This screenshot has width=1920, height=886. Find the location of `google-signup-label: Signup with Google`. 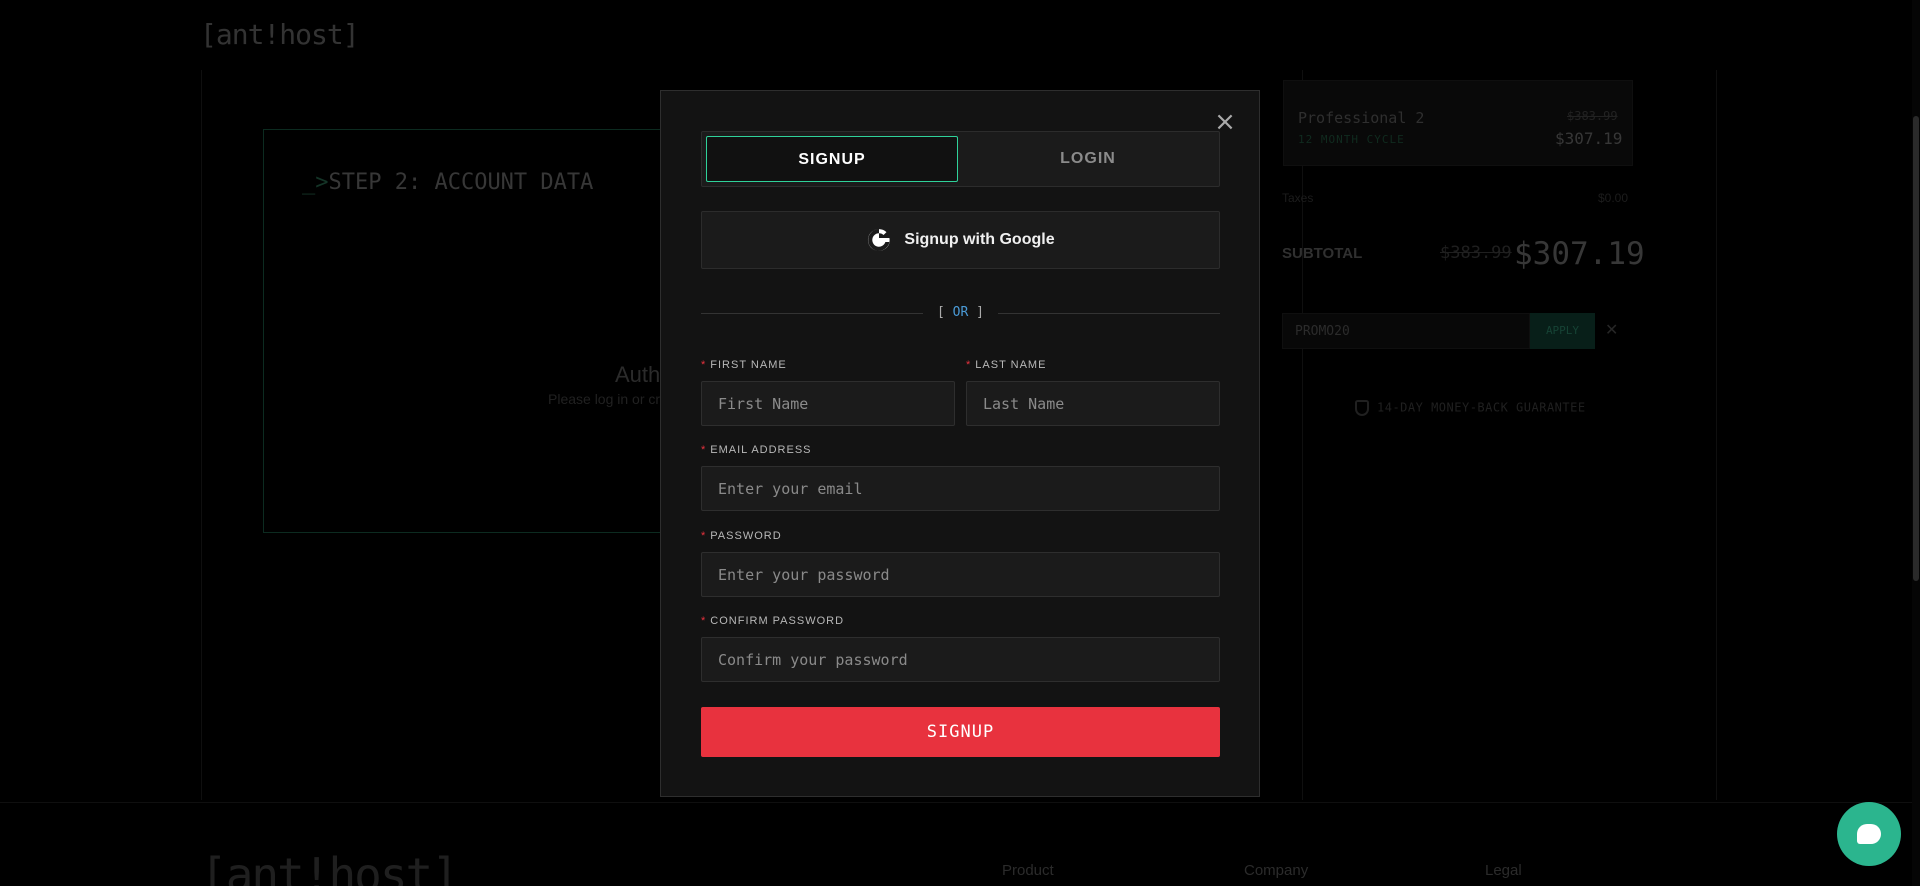

google-signup-label: Signup with Google is located at coordinates (979, 239).